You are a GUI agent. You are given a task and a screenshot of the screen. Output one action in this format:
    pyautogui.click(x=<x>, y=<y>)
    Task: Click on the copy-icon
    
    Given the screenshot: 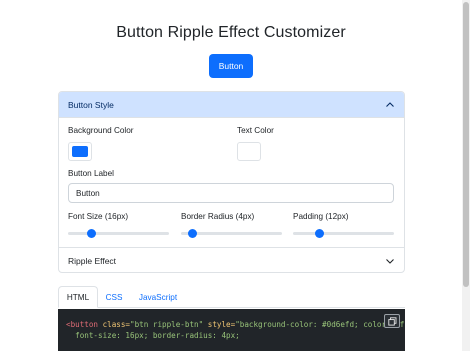 What is the action you would take?
    pyautogui.click(x=391, y=321)
    